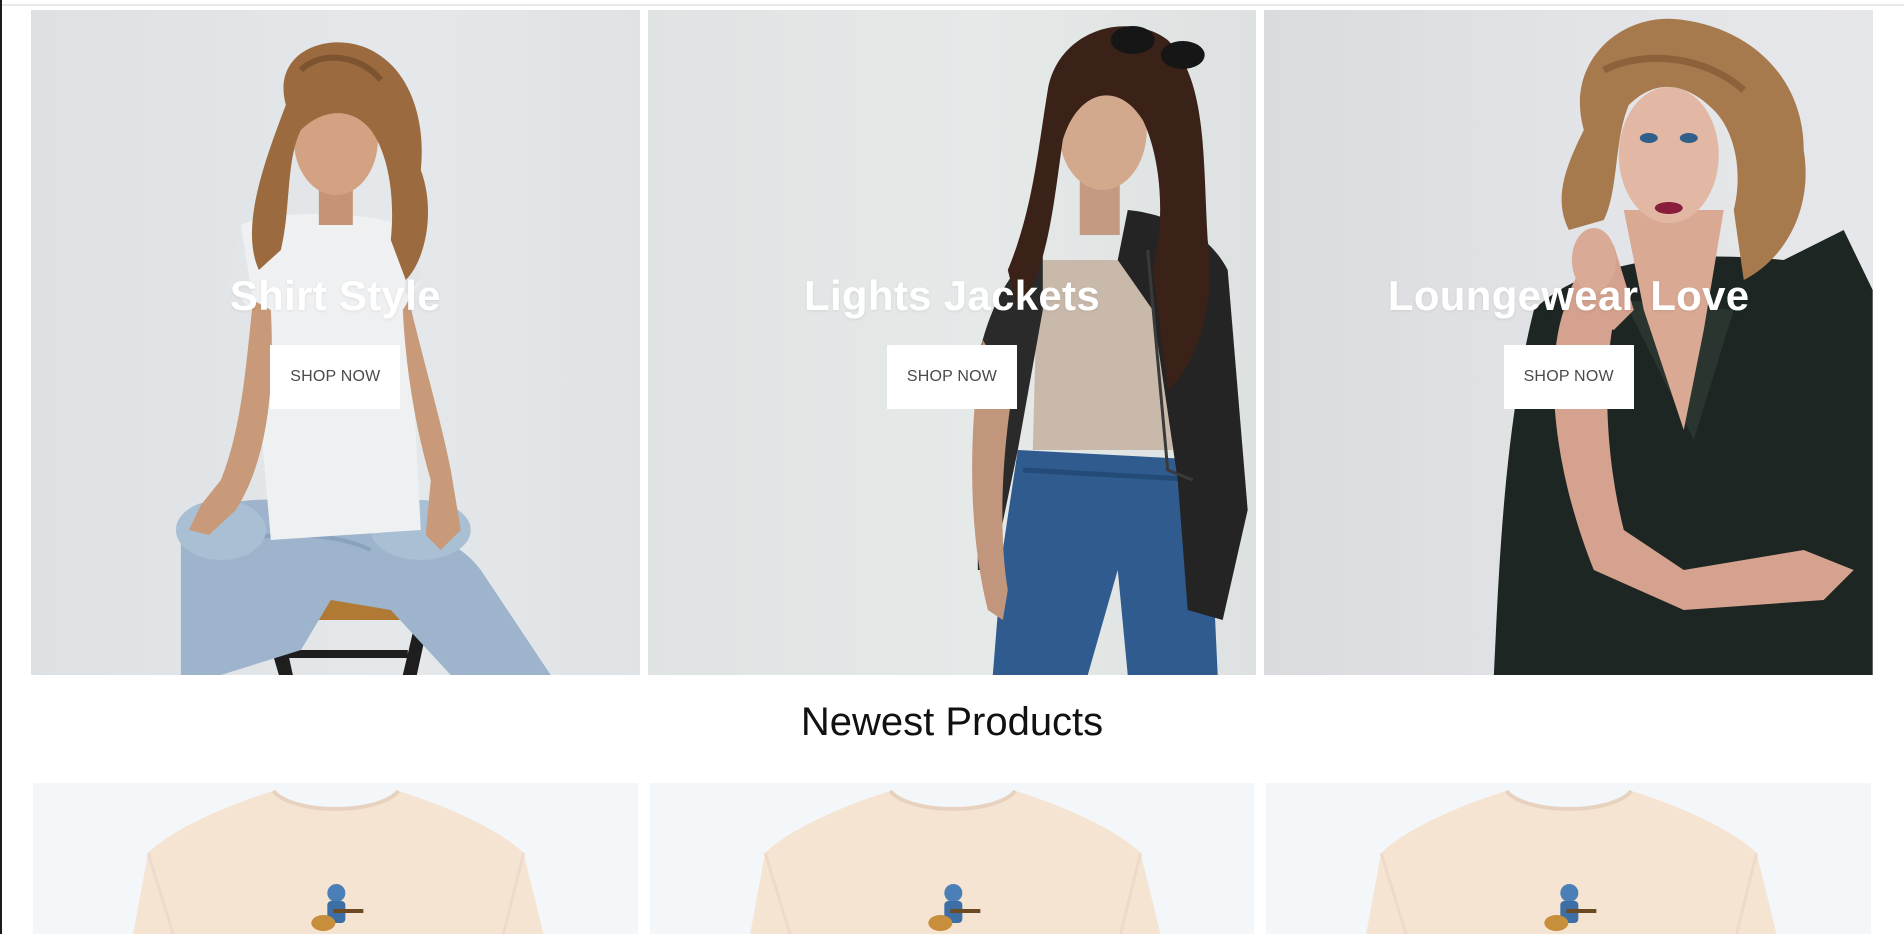  I want to click on left-edge, so click(1, 467).